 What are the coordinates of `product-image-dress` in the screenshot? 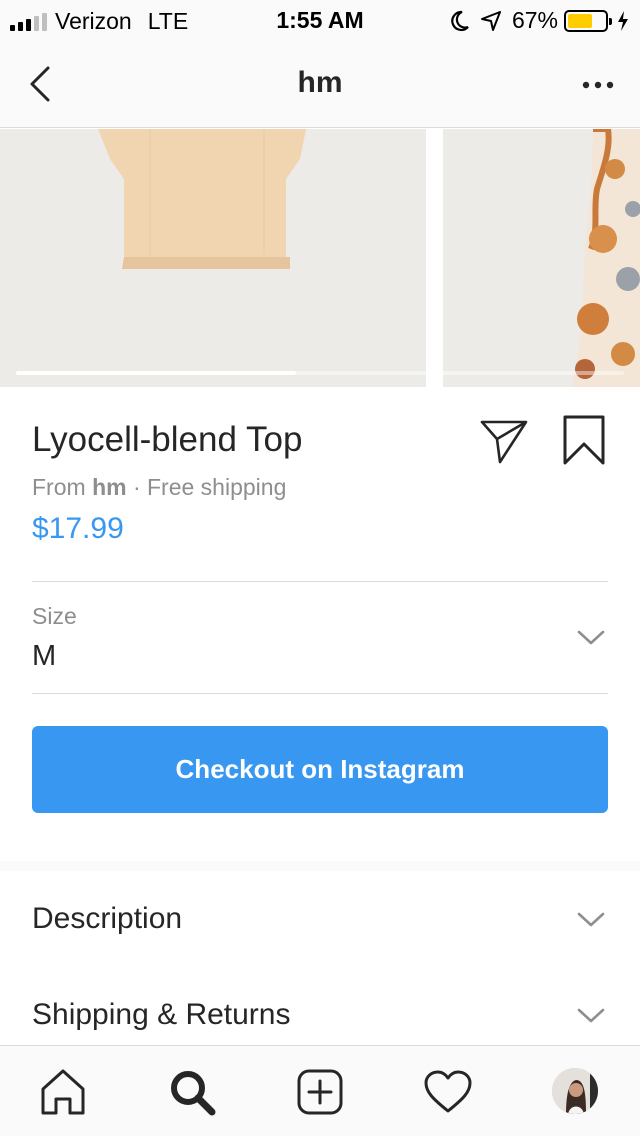 It's located at (541, 258).